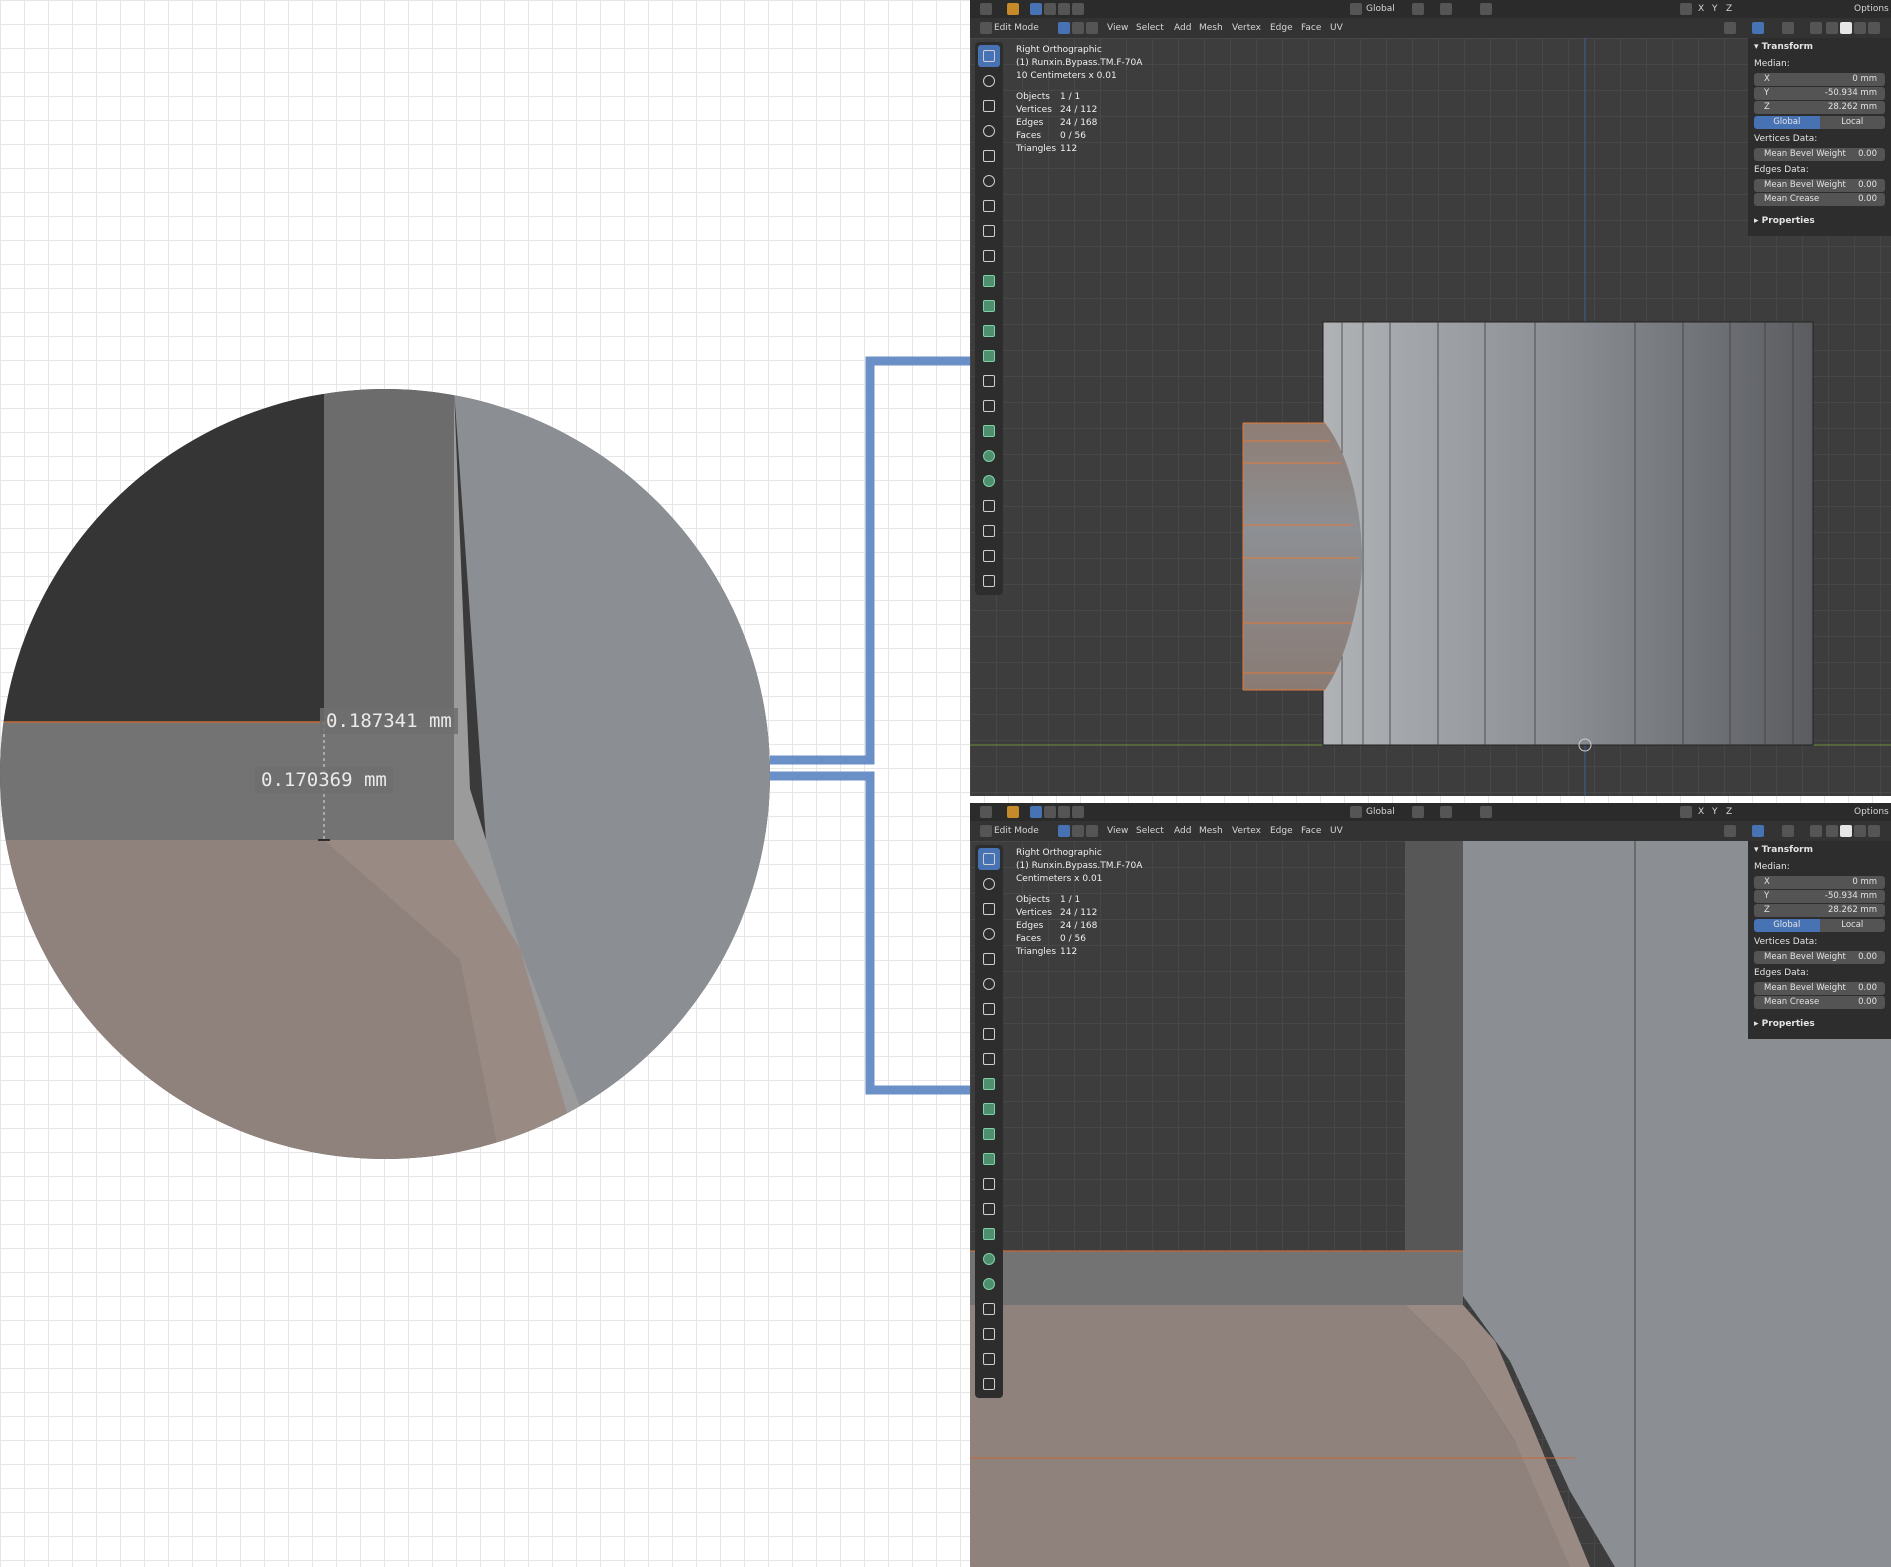 Image resolution: width=1891 pixels, height=1567 pixels. Describe the element at coordinates (989, 431) in the screenshot. I see `spin-tool-icon` at that location.